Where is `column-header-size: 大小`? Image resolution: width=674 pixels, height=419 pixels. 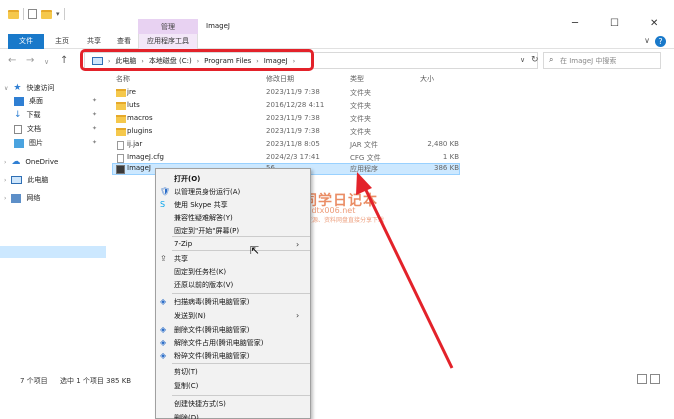 column-header-size: 大小 is located at coordinates (427, 79).